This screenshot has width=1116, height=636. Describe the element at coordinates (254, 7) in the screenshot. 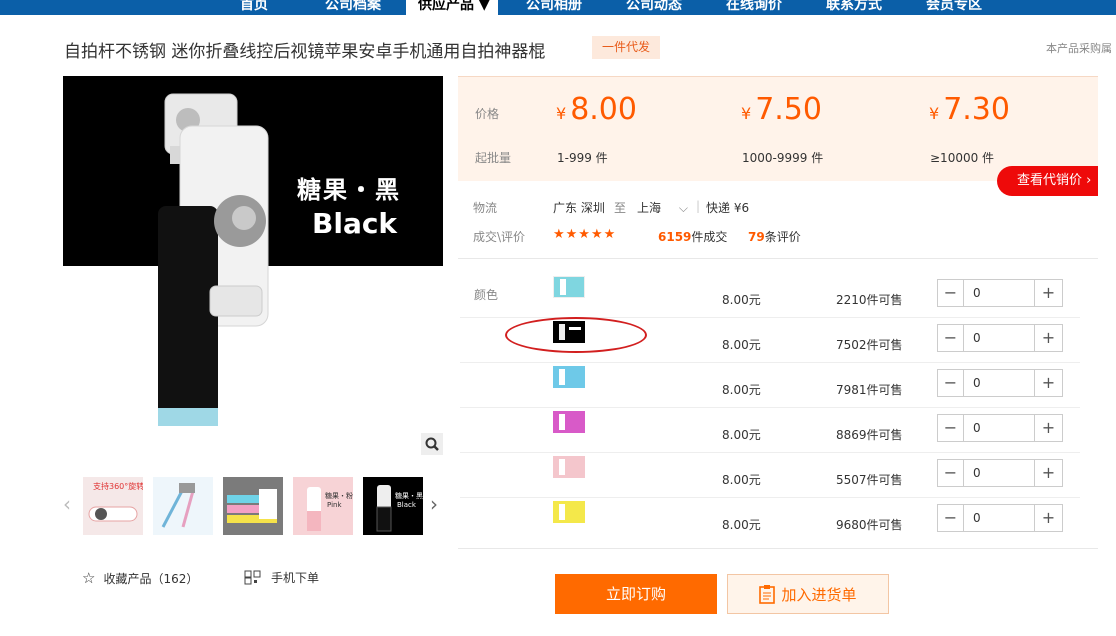

I see `nav-item-home: 首页` at that location.